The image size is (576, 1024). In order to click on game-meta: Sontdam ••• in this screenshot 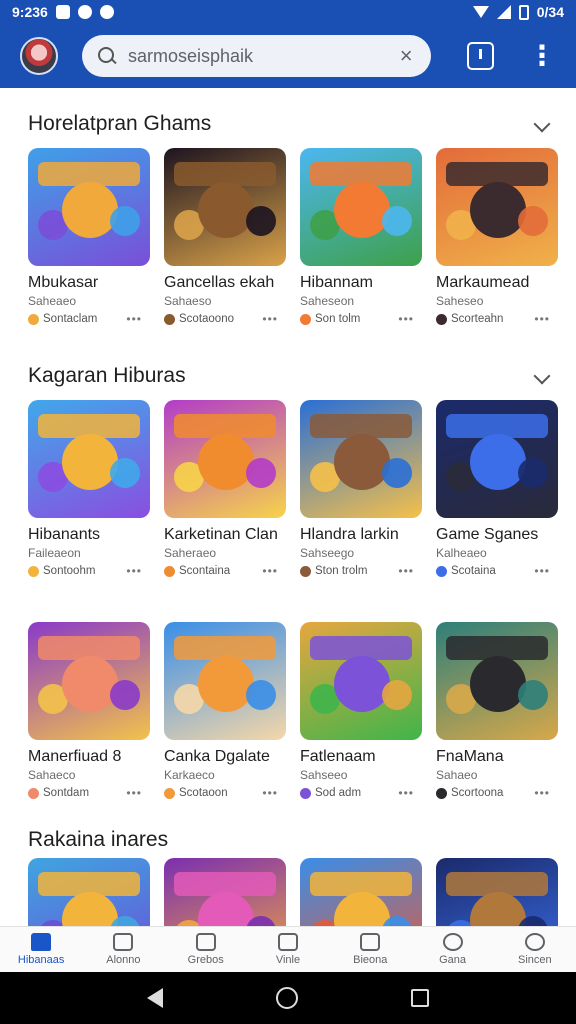, I will do `click(89, 793)`.